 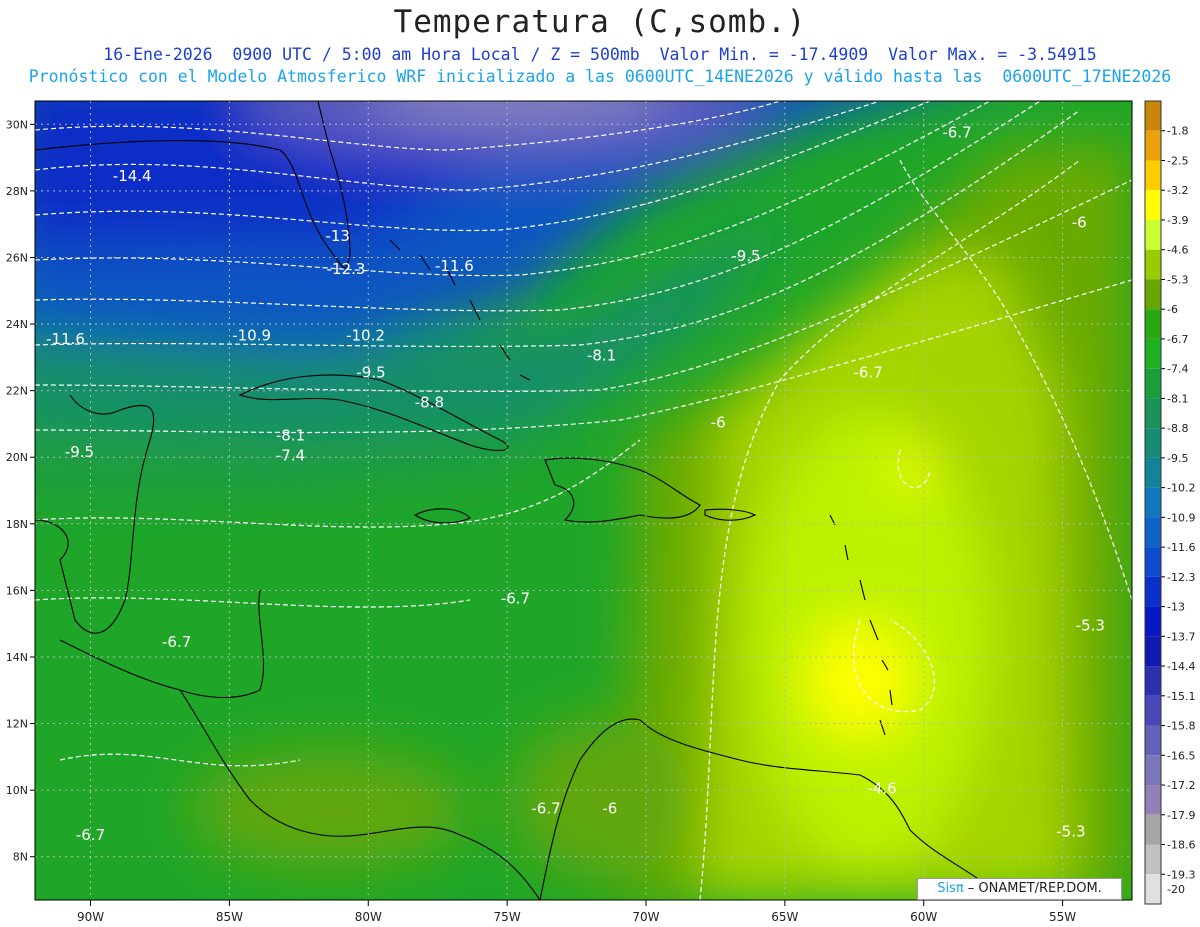 I want to click on colorbar-label: -11.6, so click(x=1181, y=547).